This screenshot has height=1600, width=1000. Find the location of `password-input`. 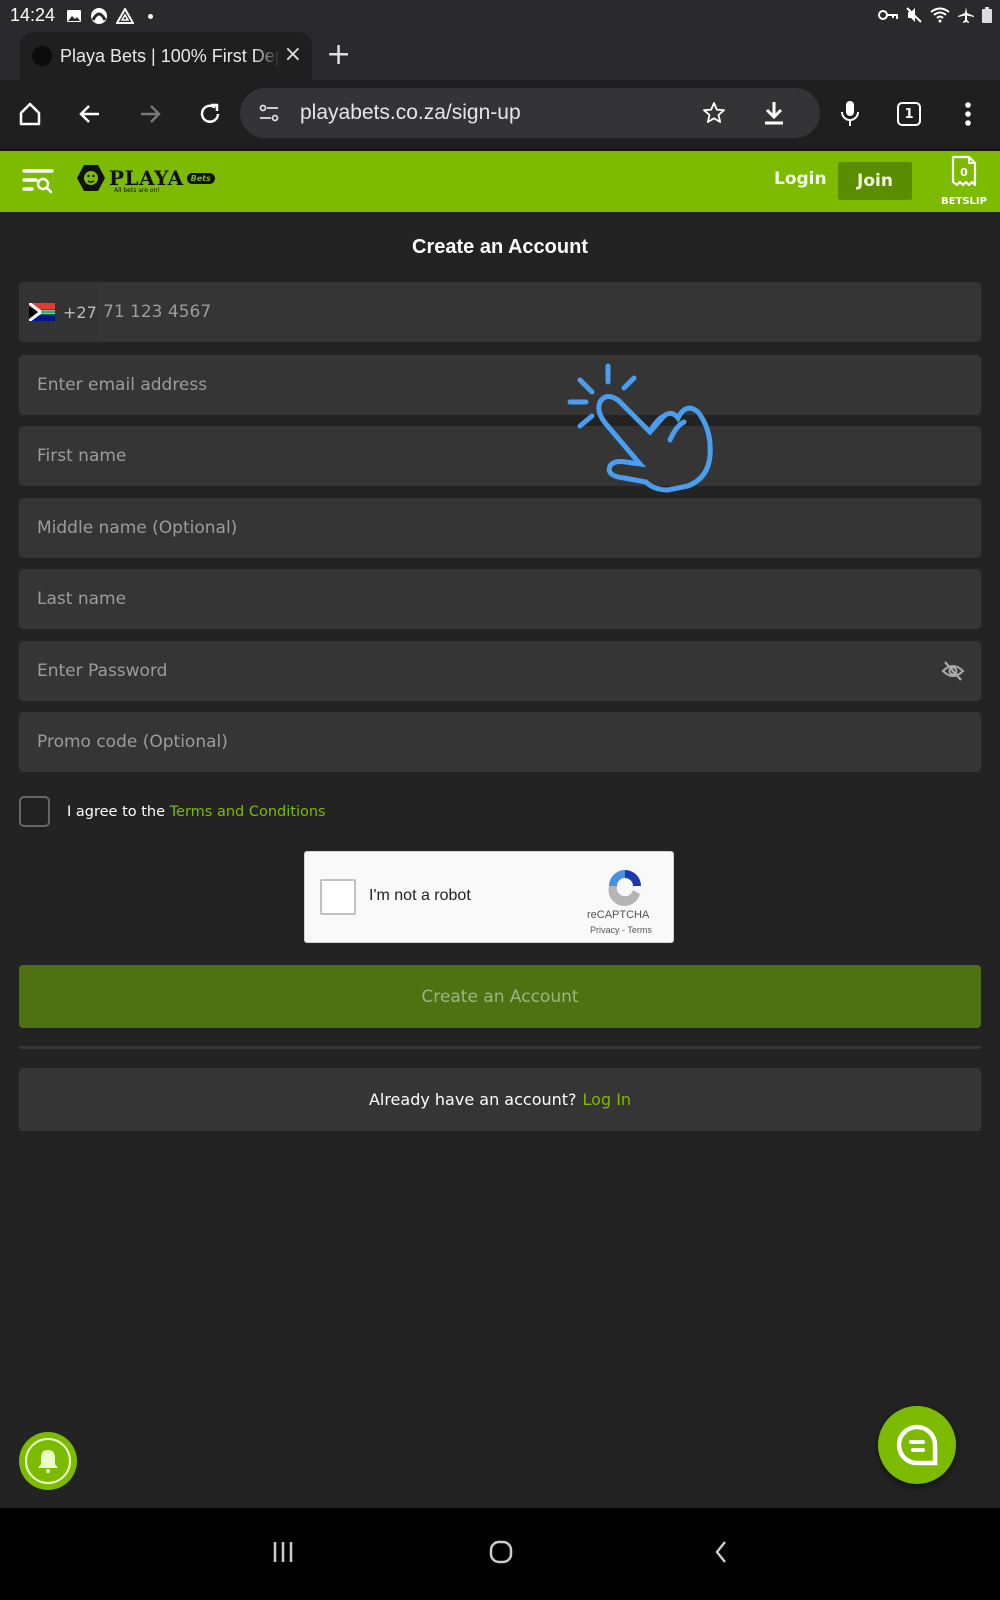

password-input is located at coordinates (500, 671).